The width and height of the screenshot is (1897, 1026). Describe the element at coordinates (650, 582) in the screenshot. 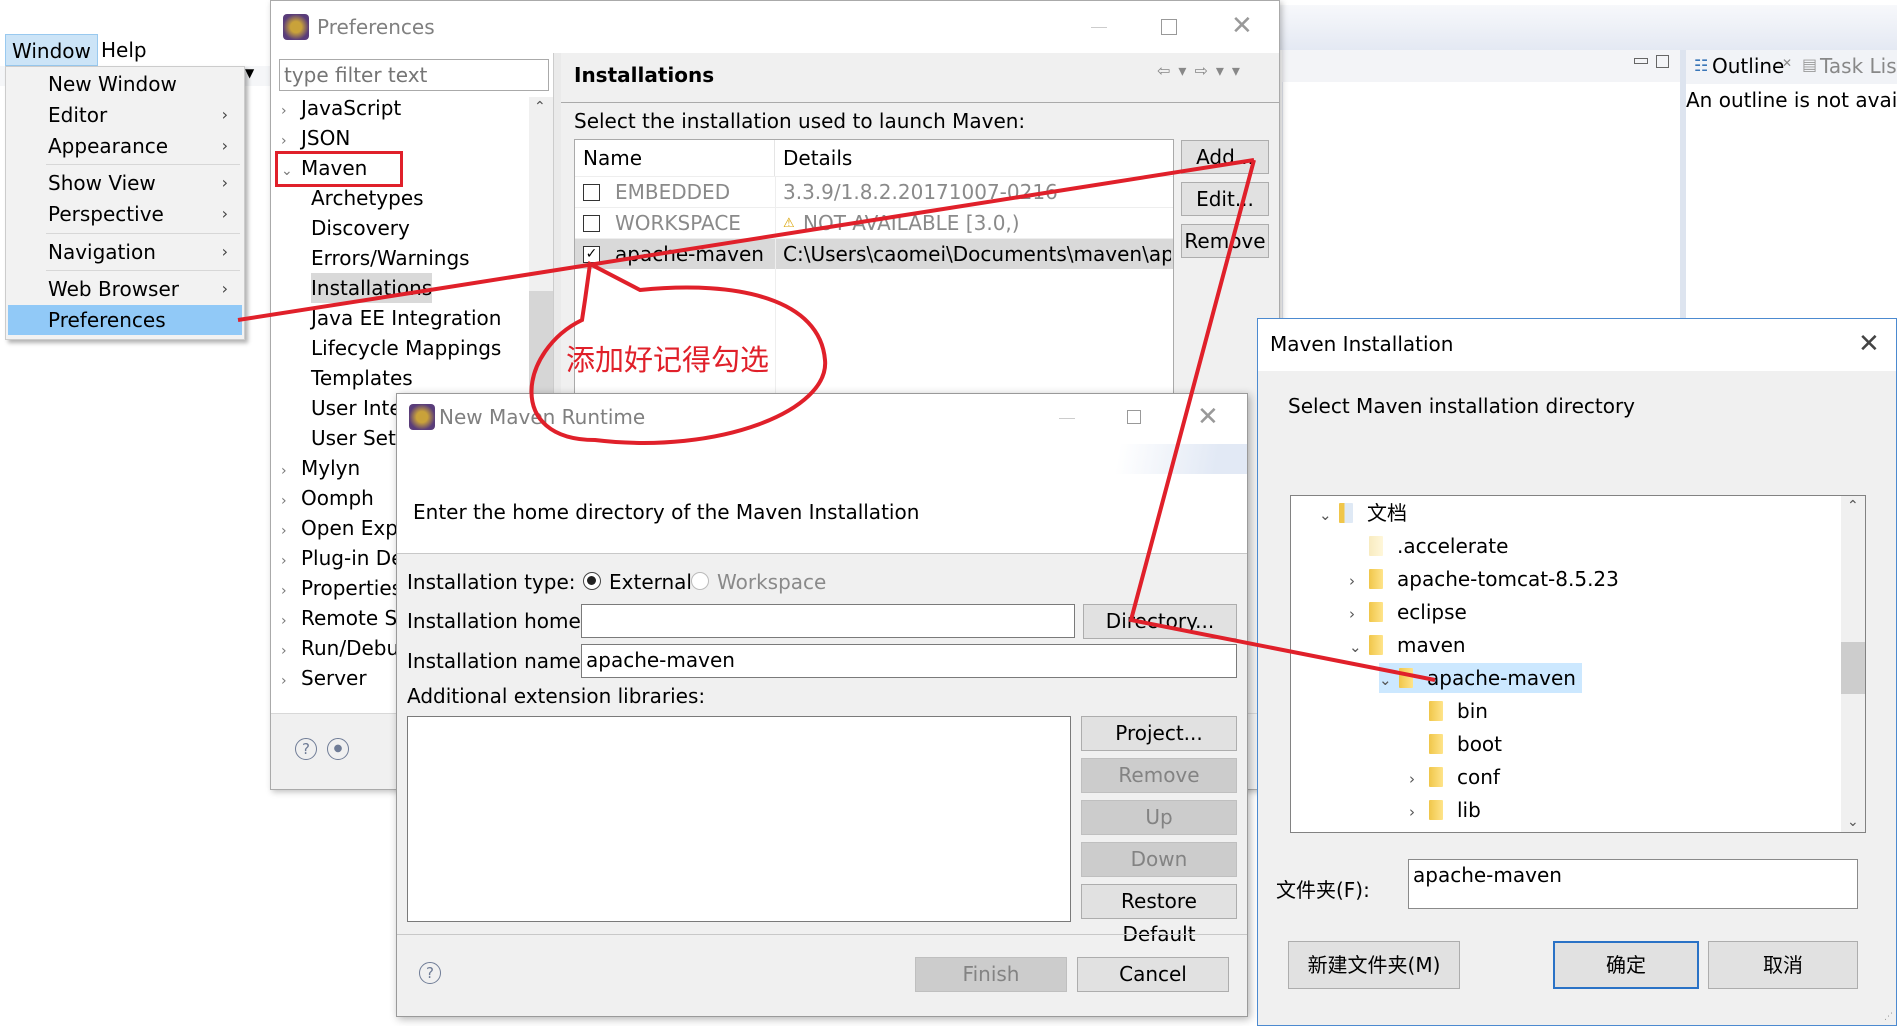

I see `radio-external-label: External` at that location.